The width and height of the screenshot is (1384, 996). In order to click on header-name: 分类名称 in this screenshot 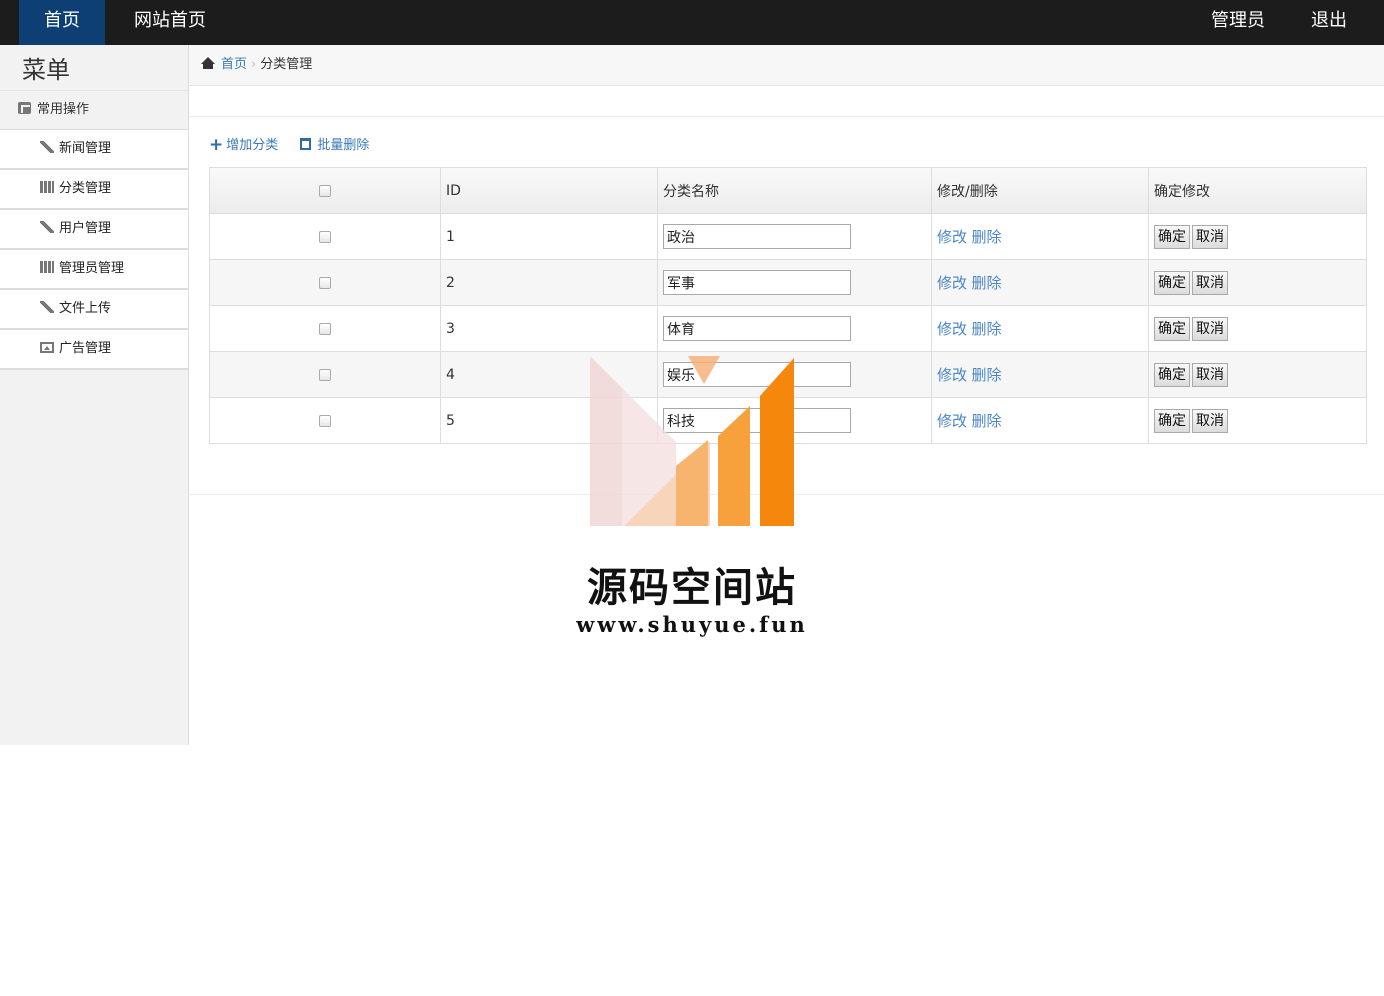, I will do `click(794, 190)`.